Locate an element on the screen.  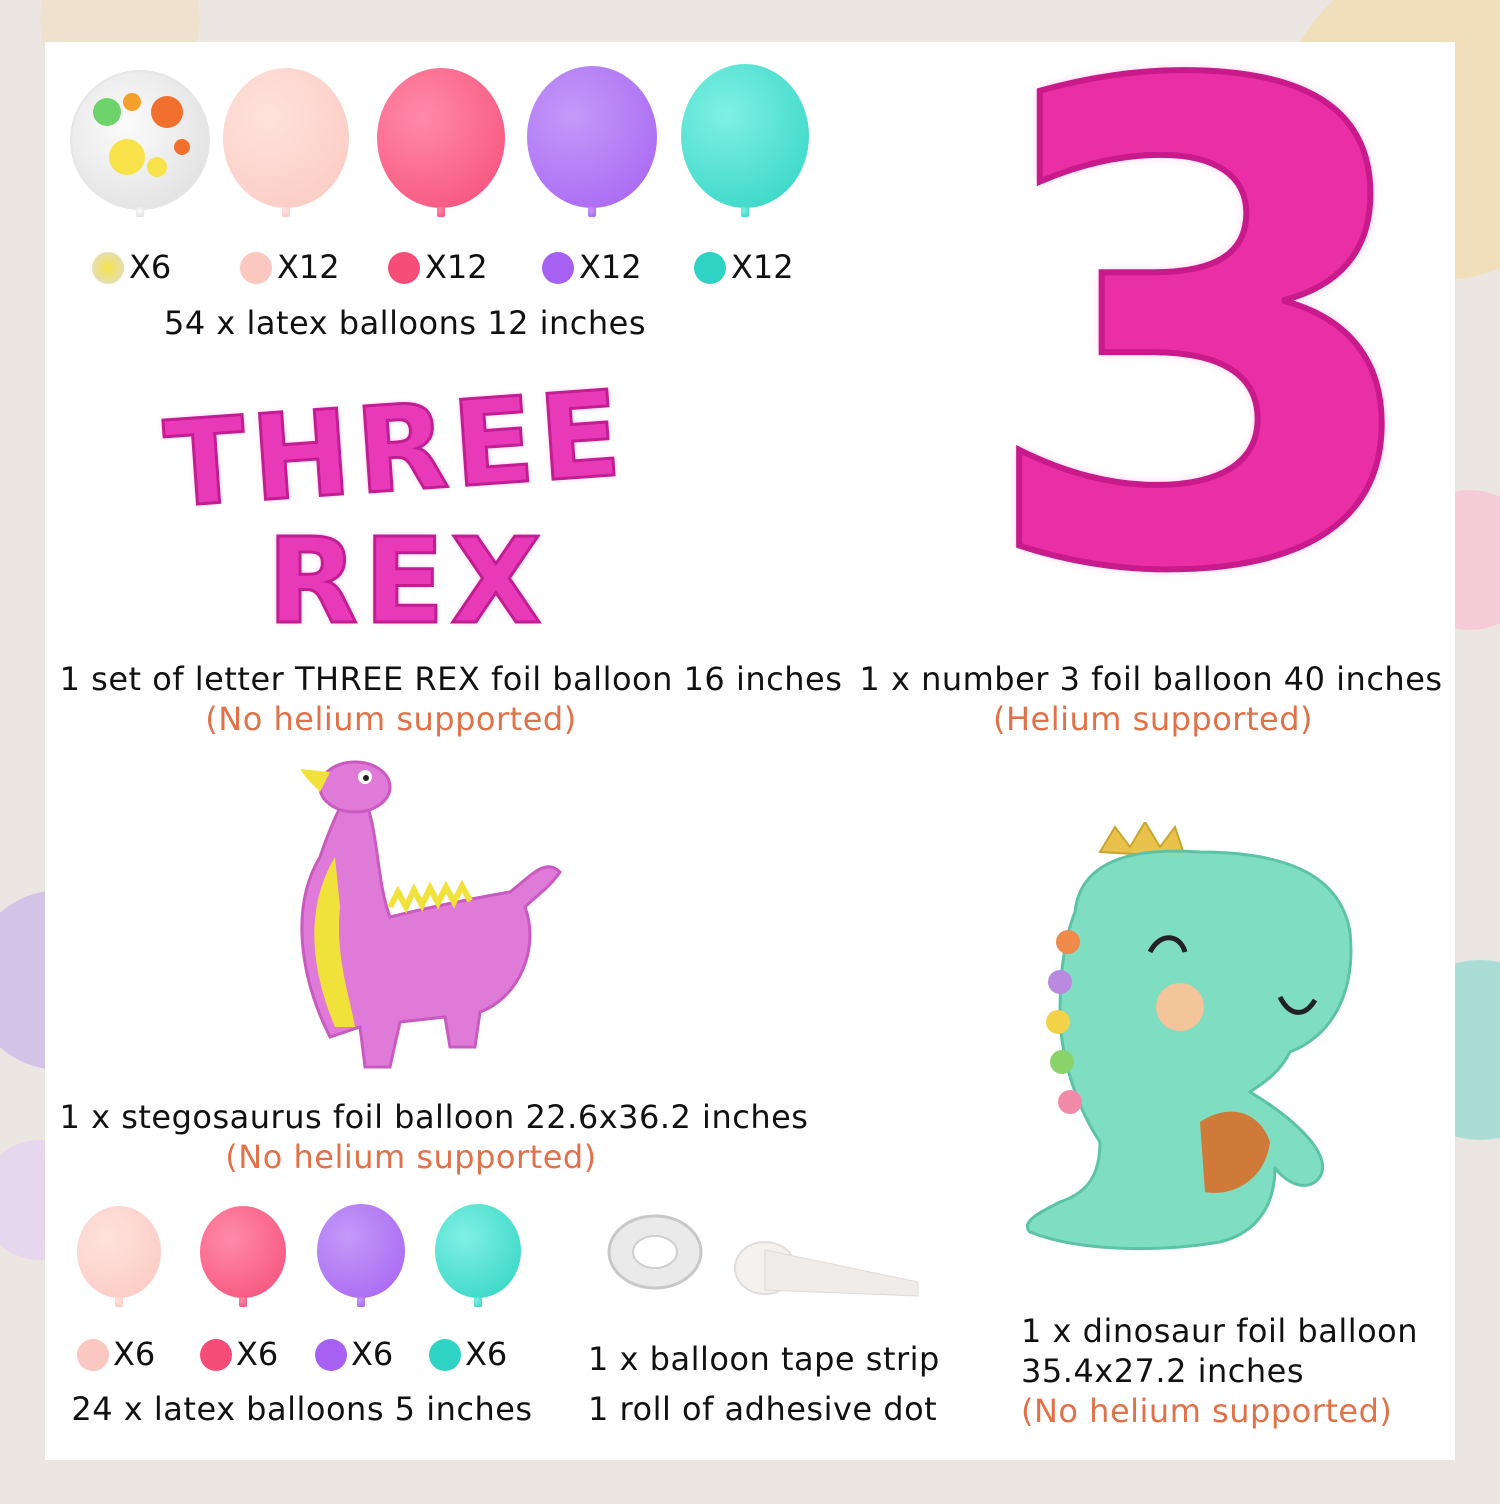
dinosaur-caption-line2: 35.4x27.2 inches is located at coordinates (1163, 1371).